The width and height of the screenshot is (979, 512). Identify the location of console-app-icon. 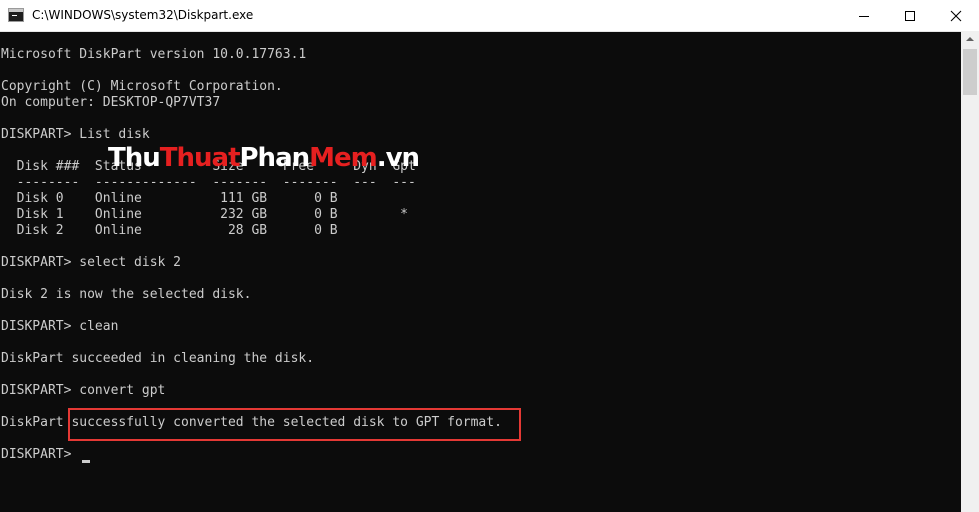
(16, 15).